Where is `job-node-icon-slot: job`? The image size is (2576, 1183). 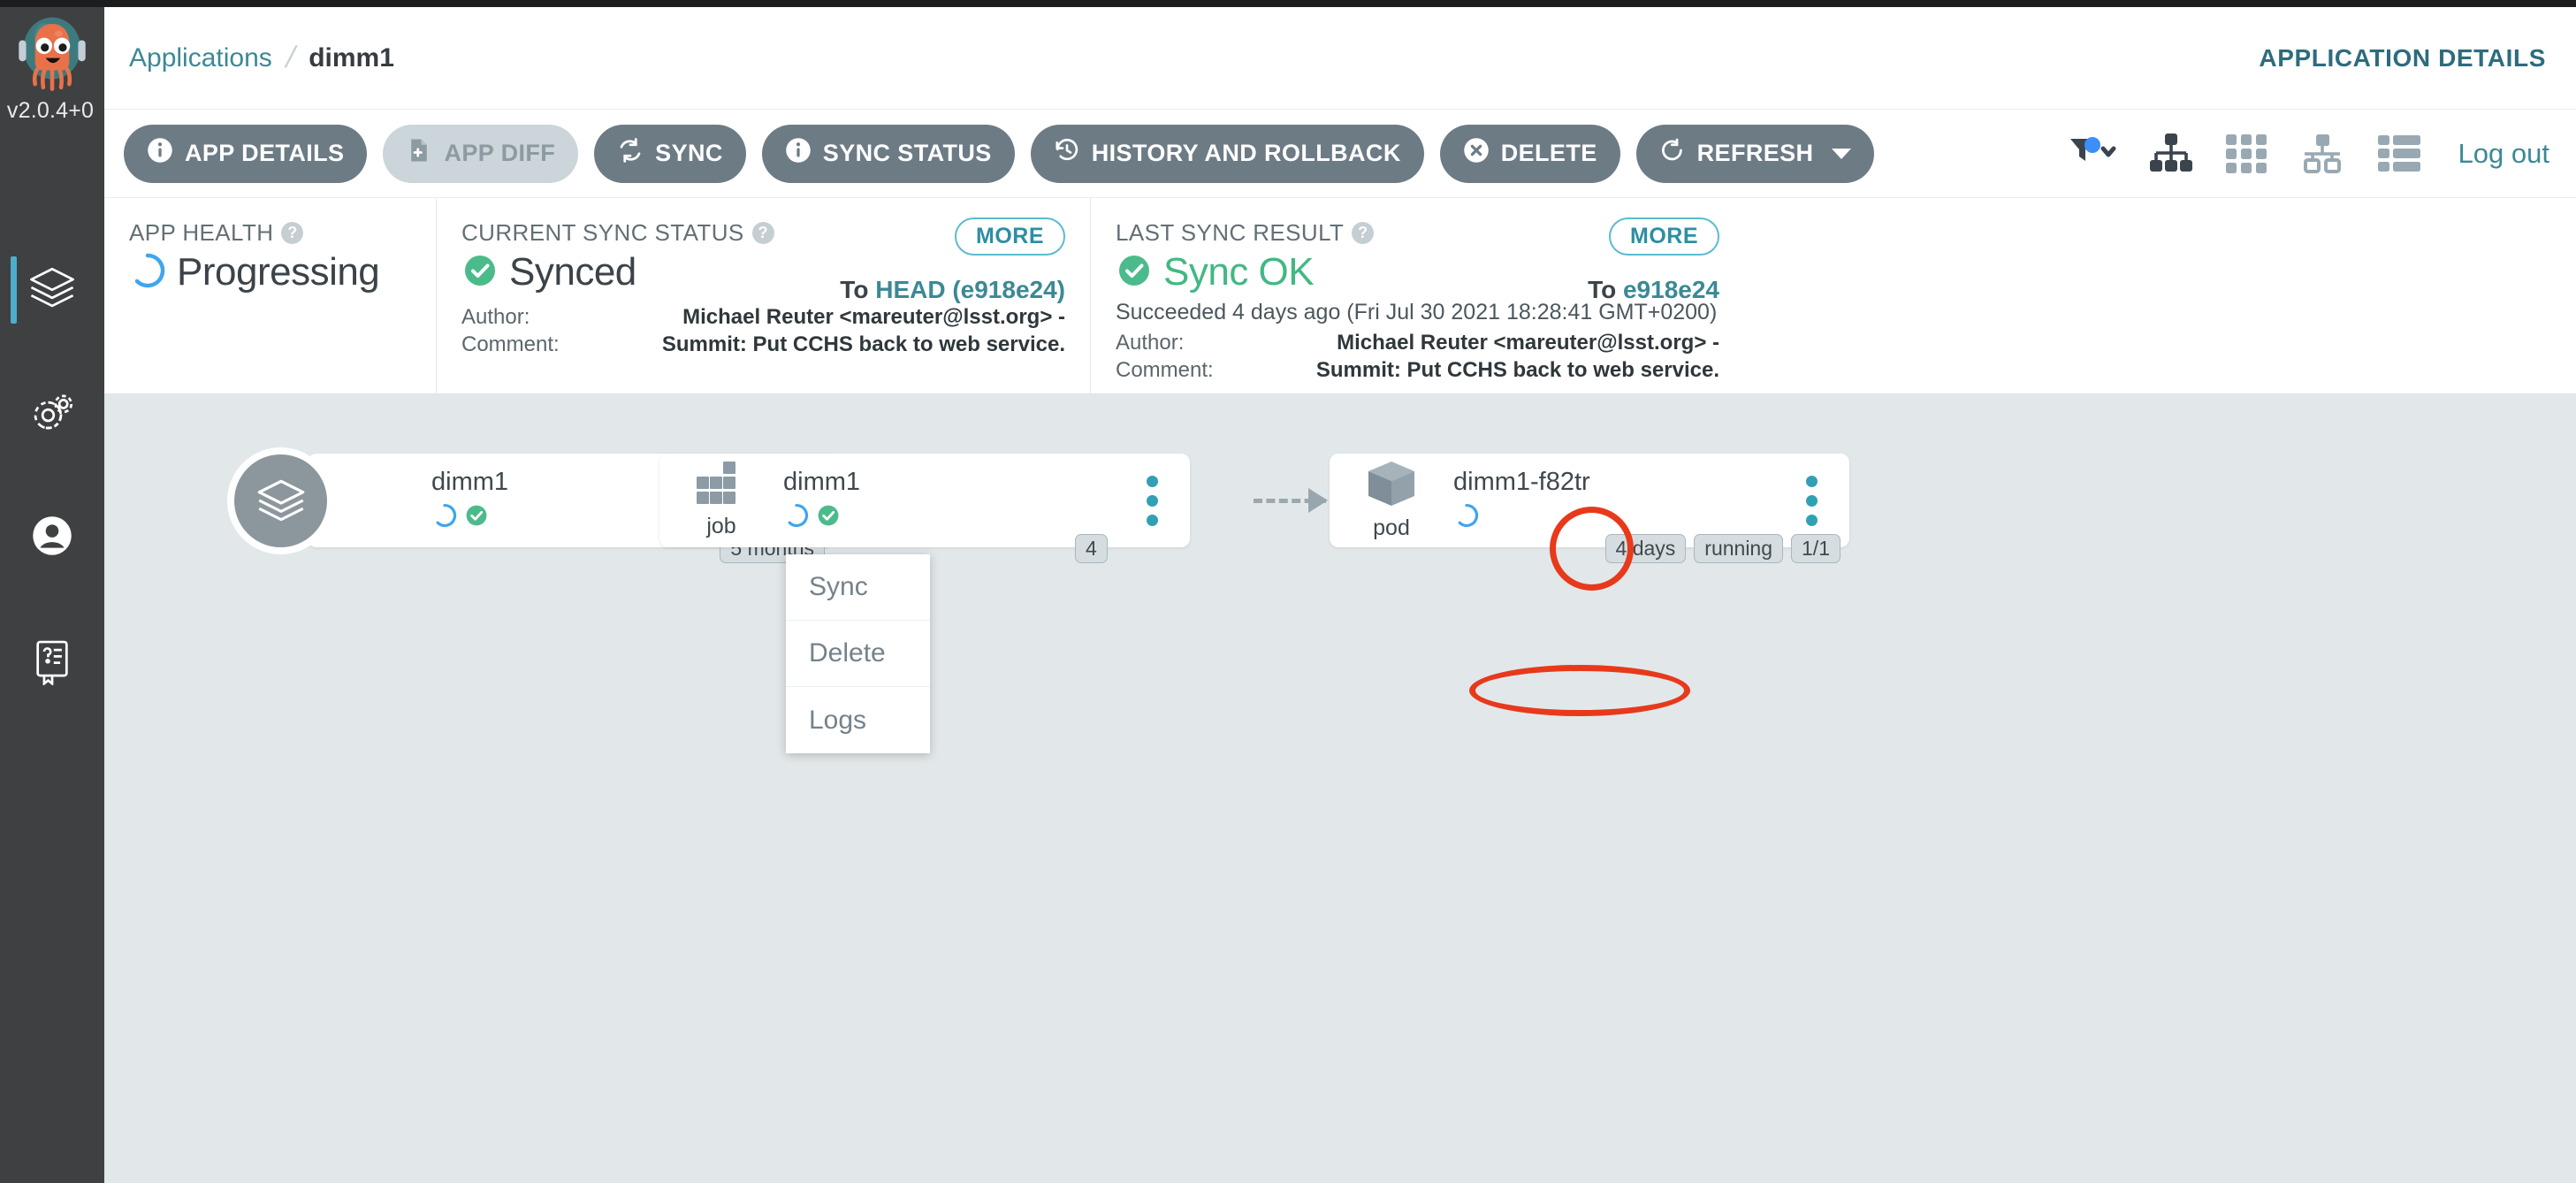 job-node-icon-slot: job is located at coordinates (721, 501).